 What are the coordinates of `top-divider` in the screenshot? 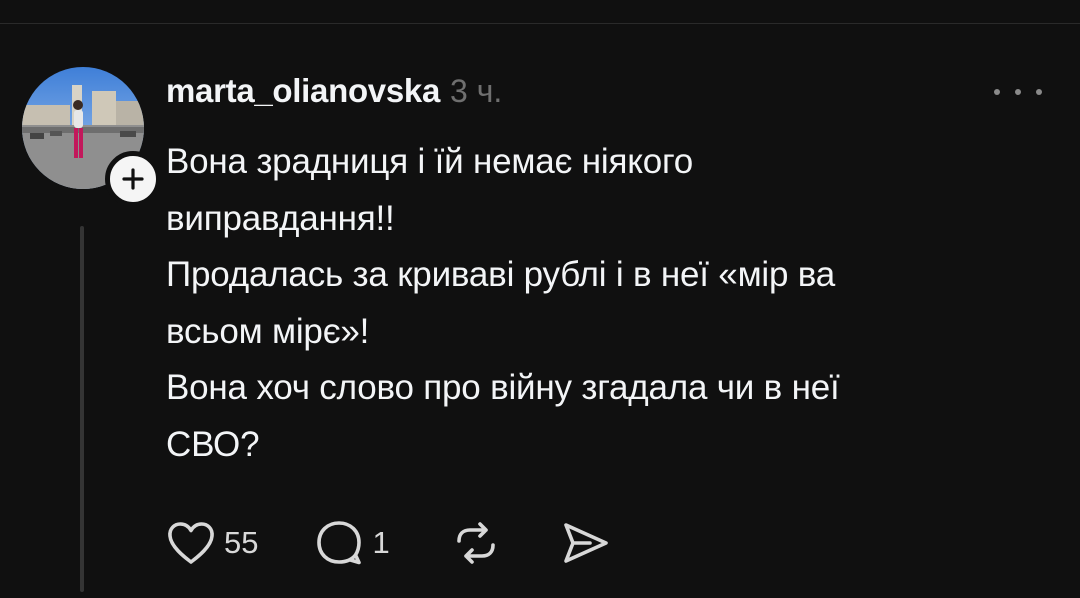 It's located at (540, 23).